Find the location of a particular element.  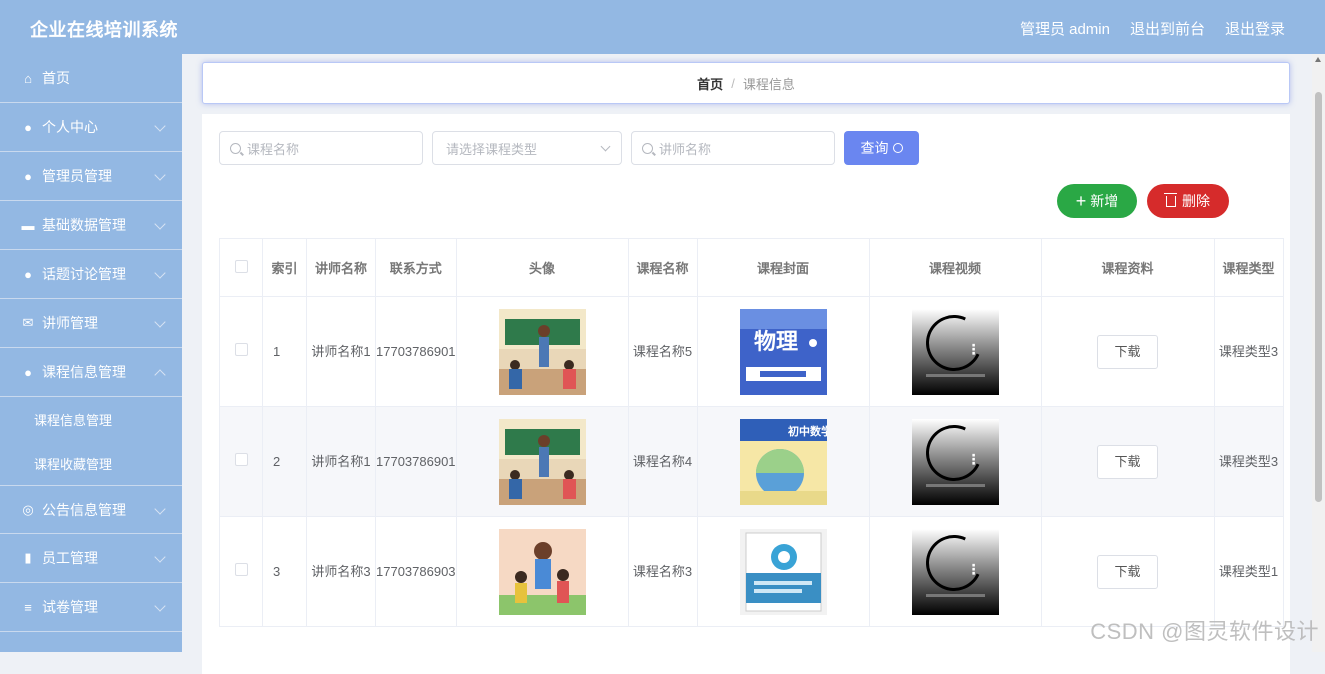

course-type-select: 请选择课程类型 is located at coordinates (527, 148).